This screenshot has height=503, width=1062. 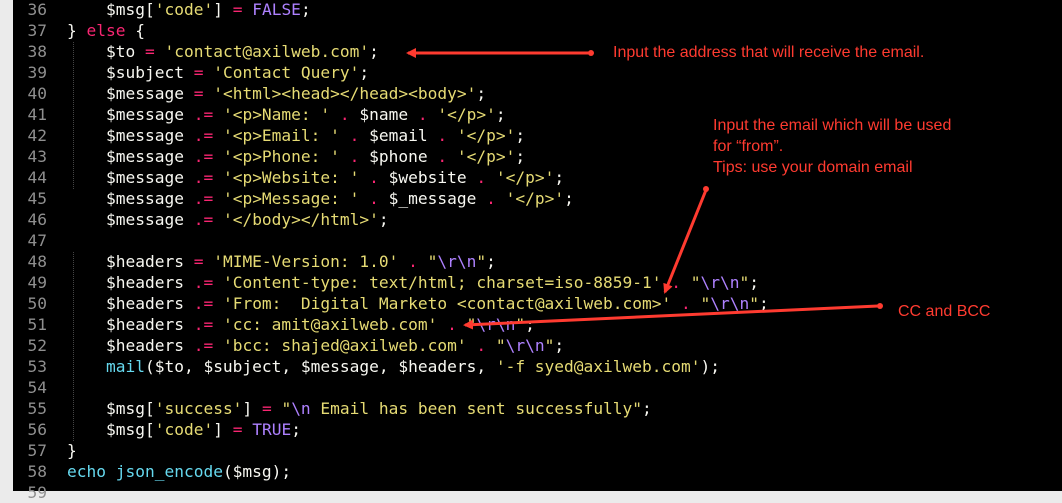 I want to click on annotation-from-line-2: for “from”., so click(x=748, y=146).